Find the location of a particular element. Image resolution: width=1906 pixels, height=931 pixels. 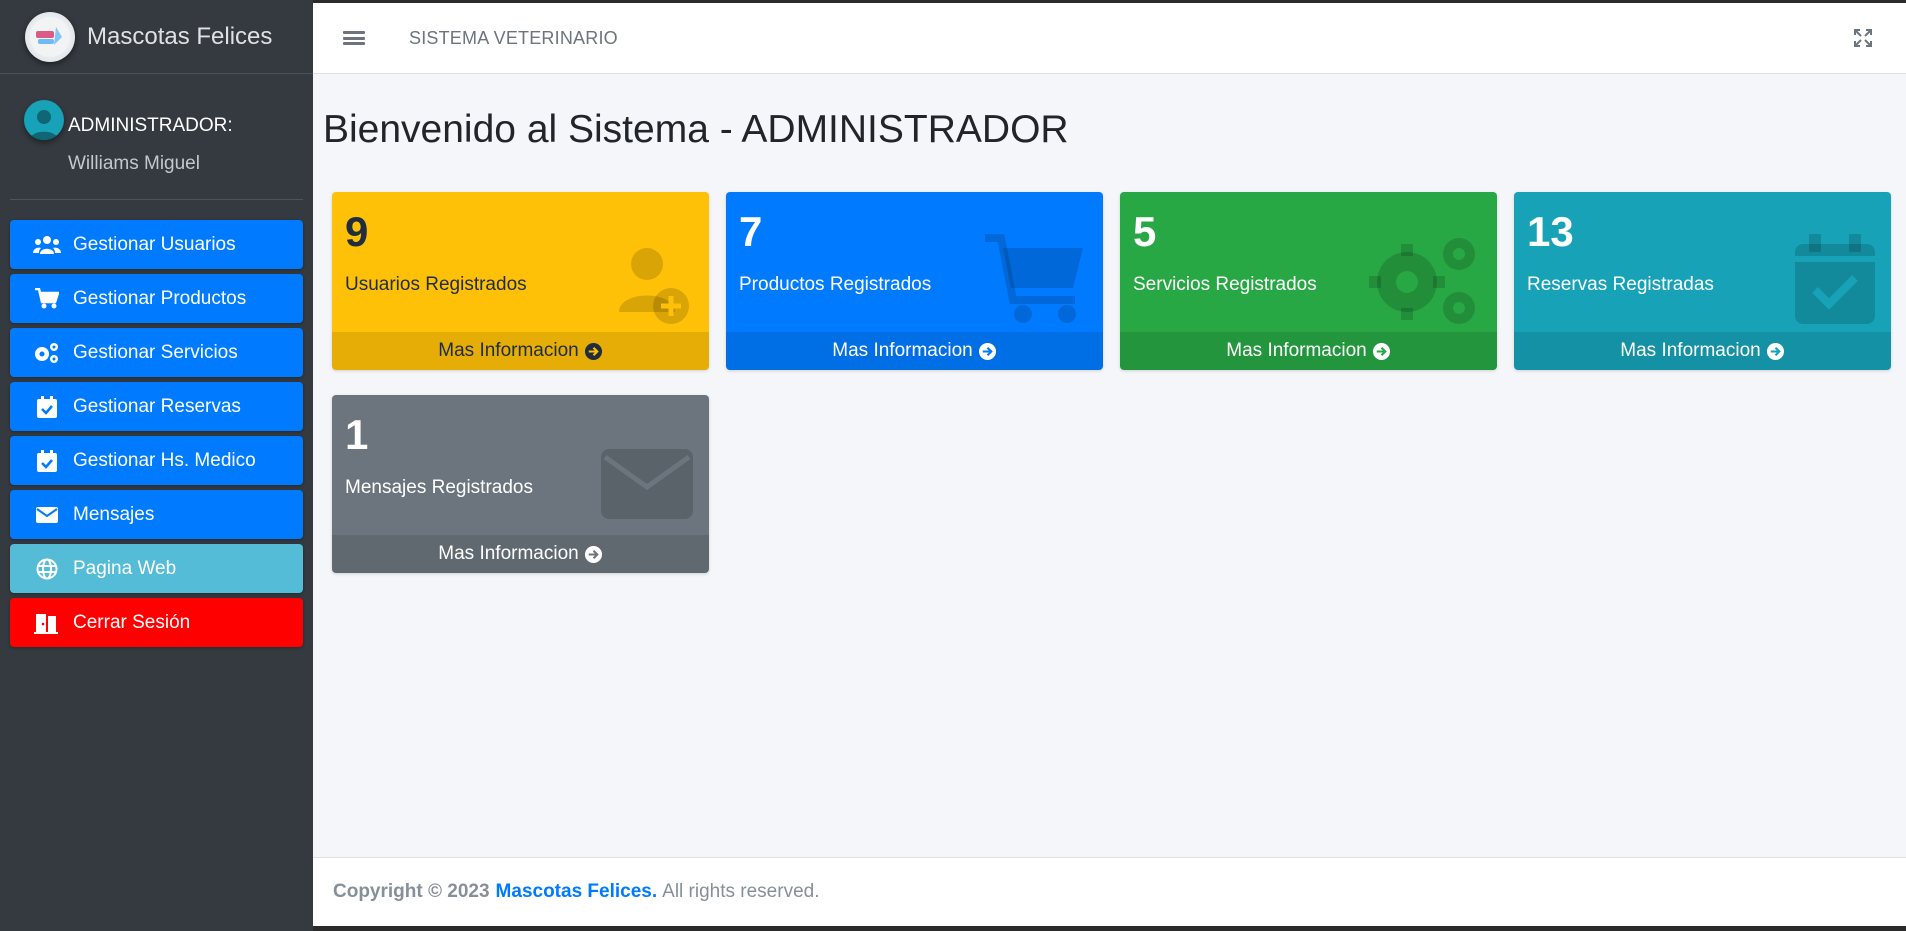

user-role: ADMINISTRADOR: is located at coordinates (150, 125).